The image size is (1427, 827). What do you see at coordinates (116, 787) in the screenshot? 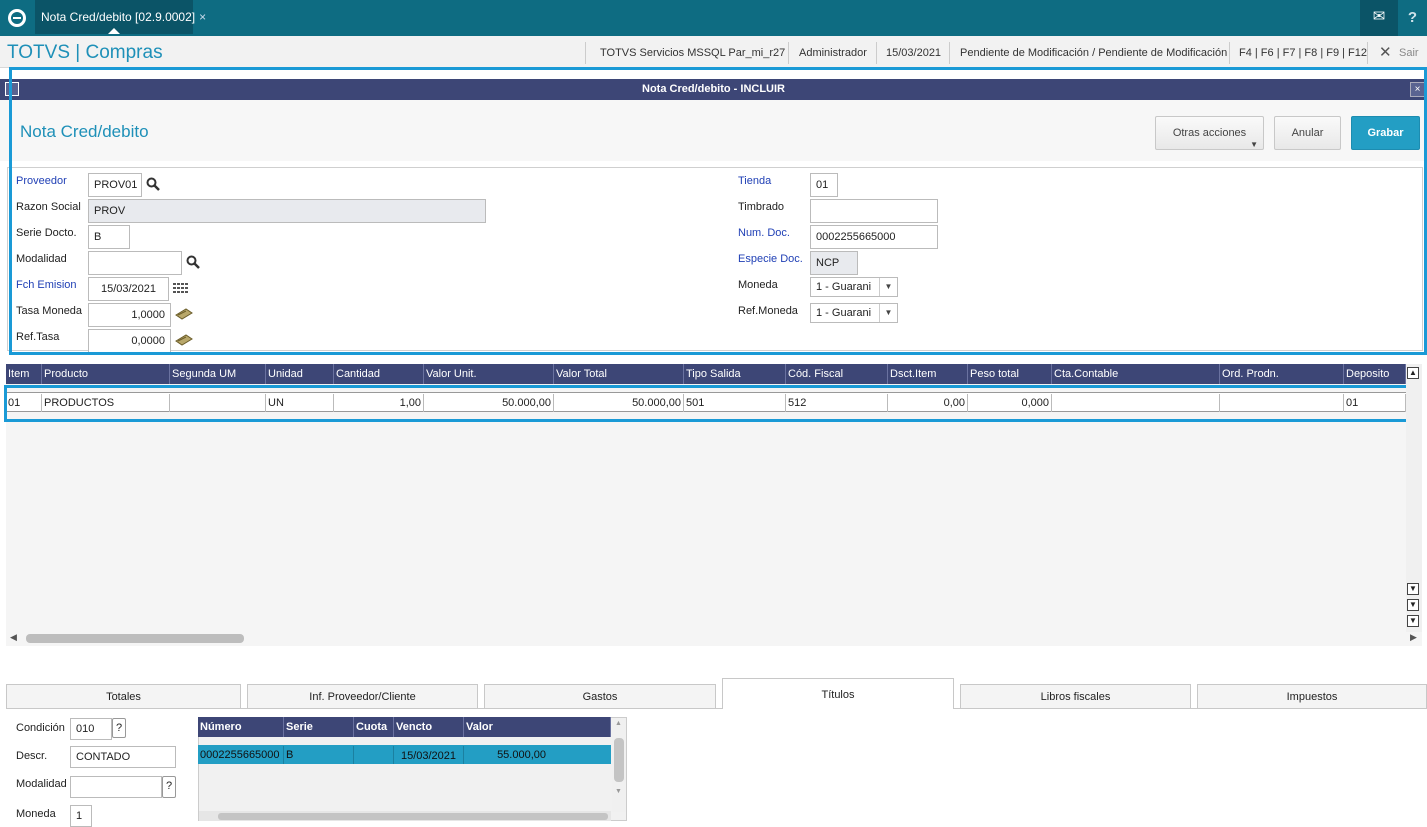
I see `modalidad-field` at bounding box center [116, 787].